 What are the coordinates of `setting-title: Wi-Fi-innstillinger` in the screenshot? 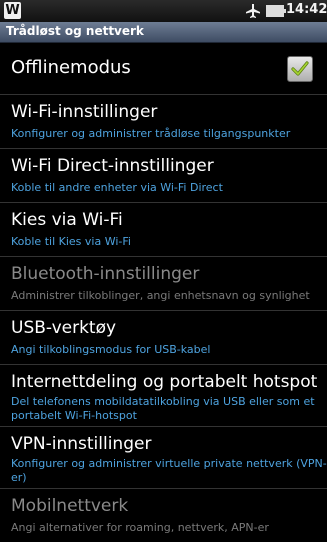 It's located at (84, 112).